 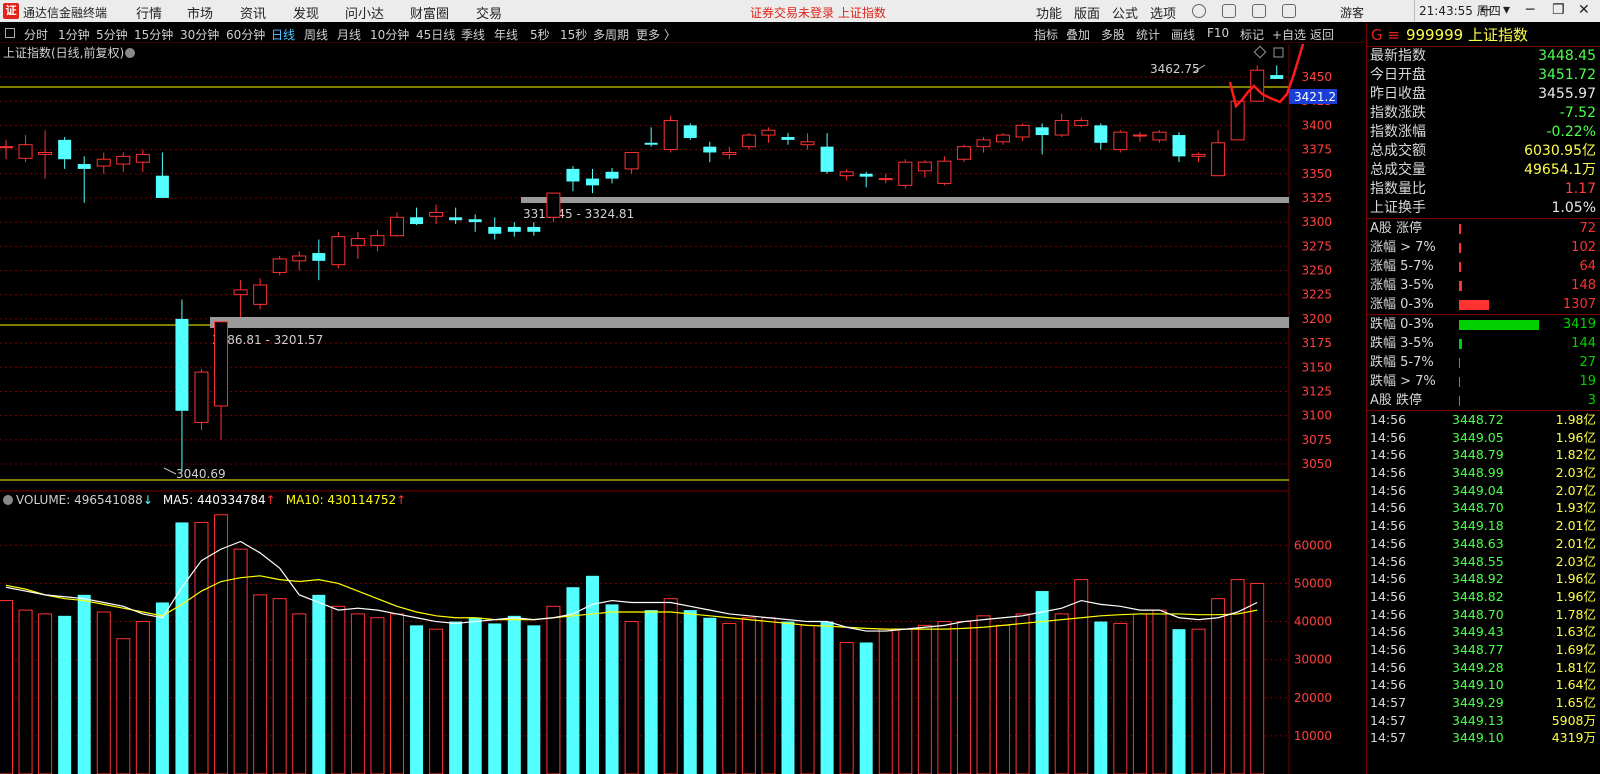 I want to click on tick-row: 14:56 3448.70 1.78亿, so click(x=1483, y=615).